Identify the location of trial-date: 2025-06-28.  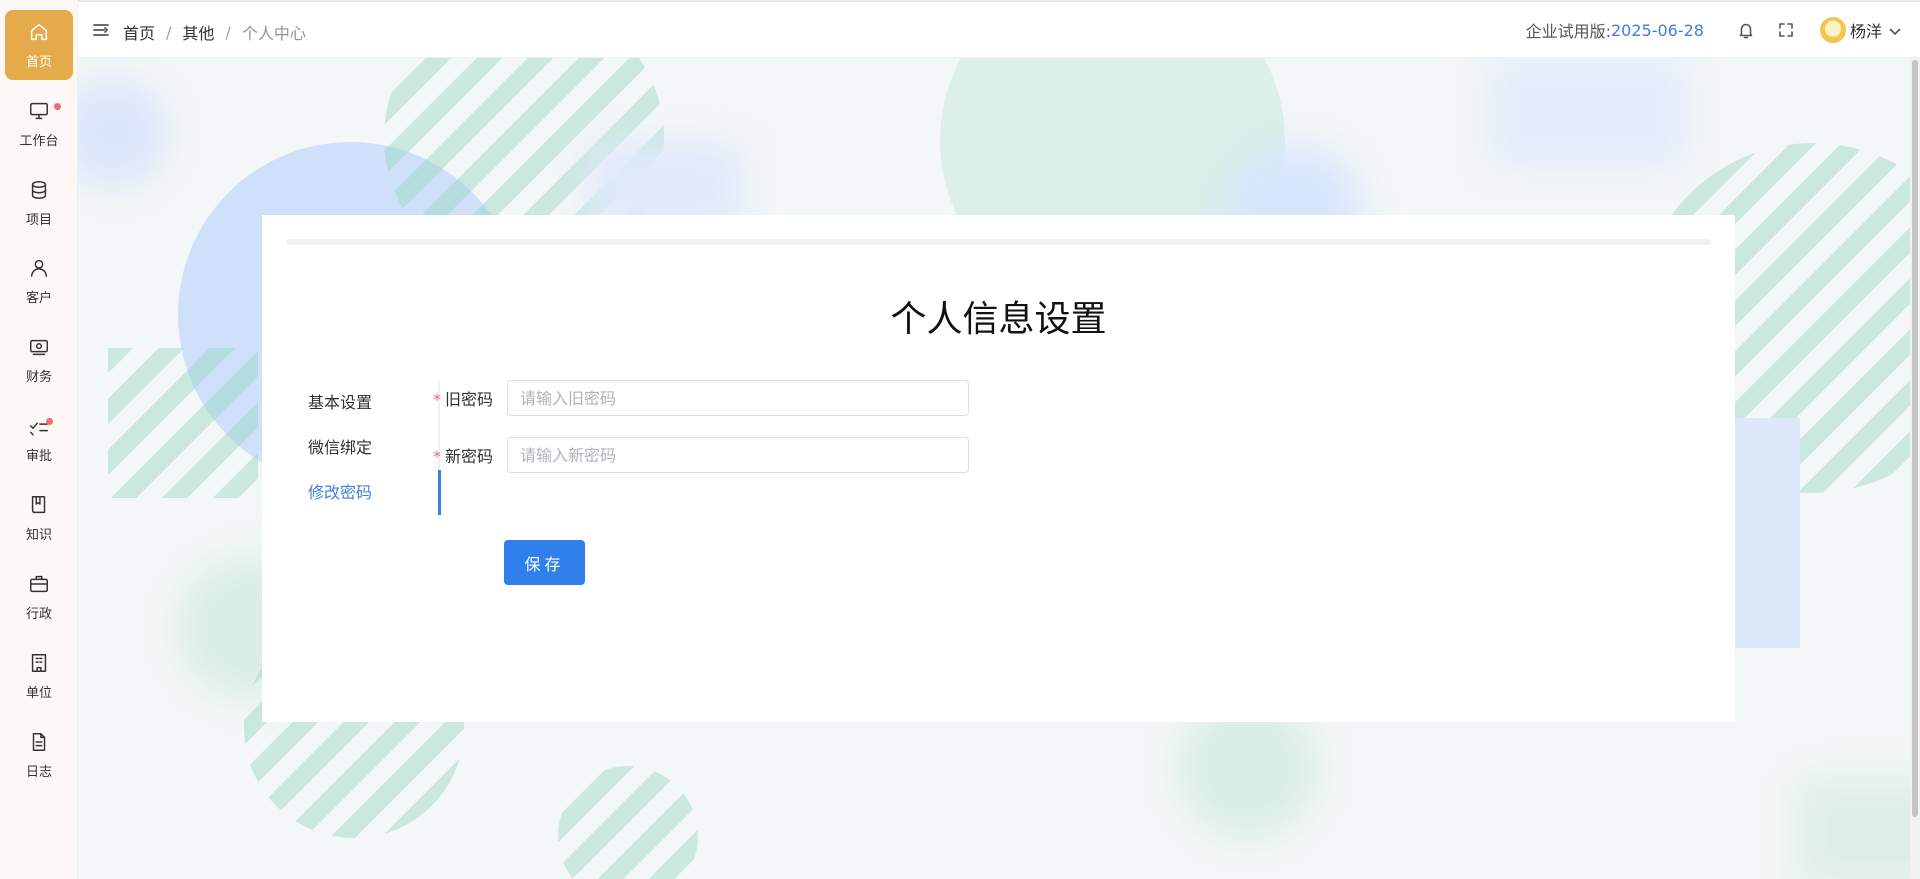
(1657, 30).